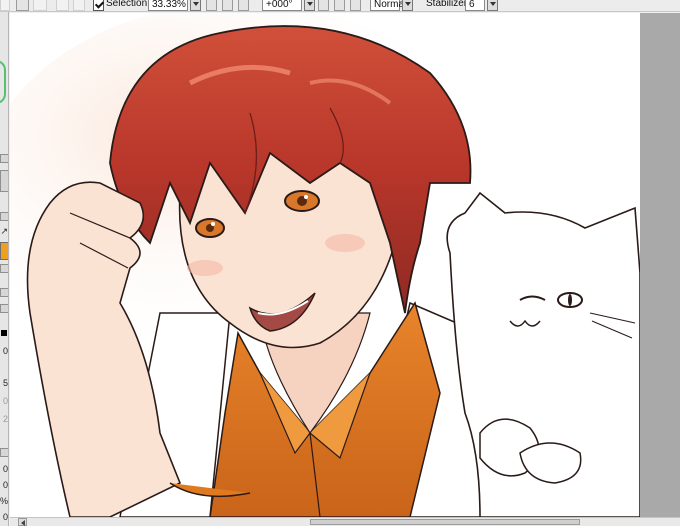 Image resolution: width=680 pixels, height=526 pixels. Describe the element at coordinates (79, 5) in the screenshot. I see `invert-selection-icon` at that location.